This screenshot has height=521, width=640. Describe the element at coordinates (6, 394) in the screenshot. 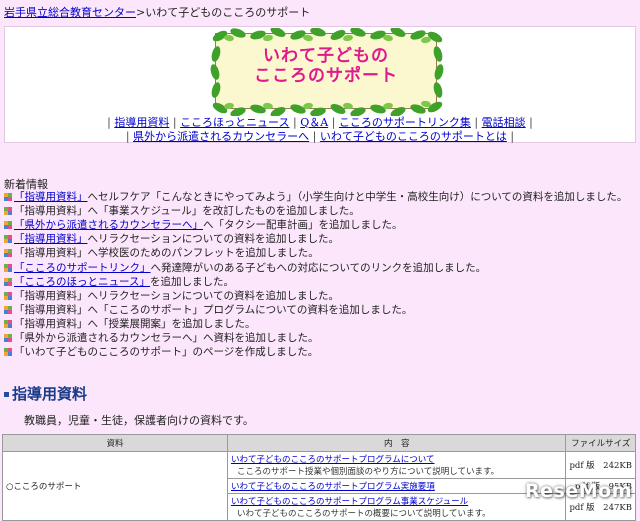

I see `square-bullet-icon` at that location.